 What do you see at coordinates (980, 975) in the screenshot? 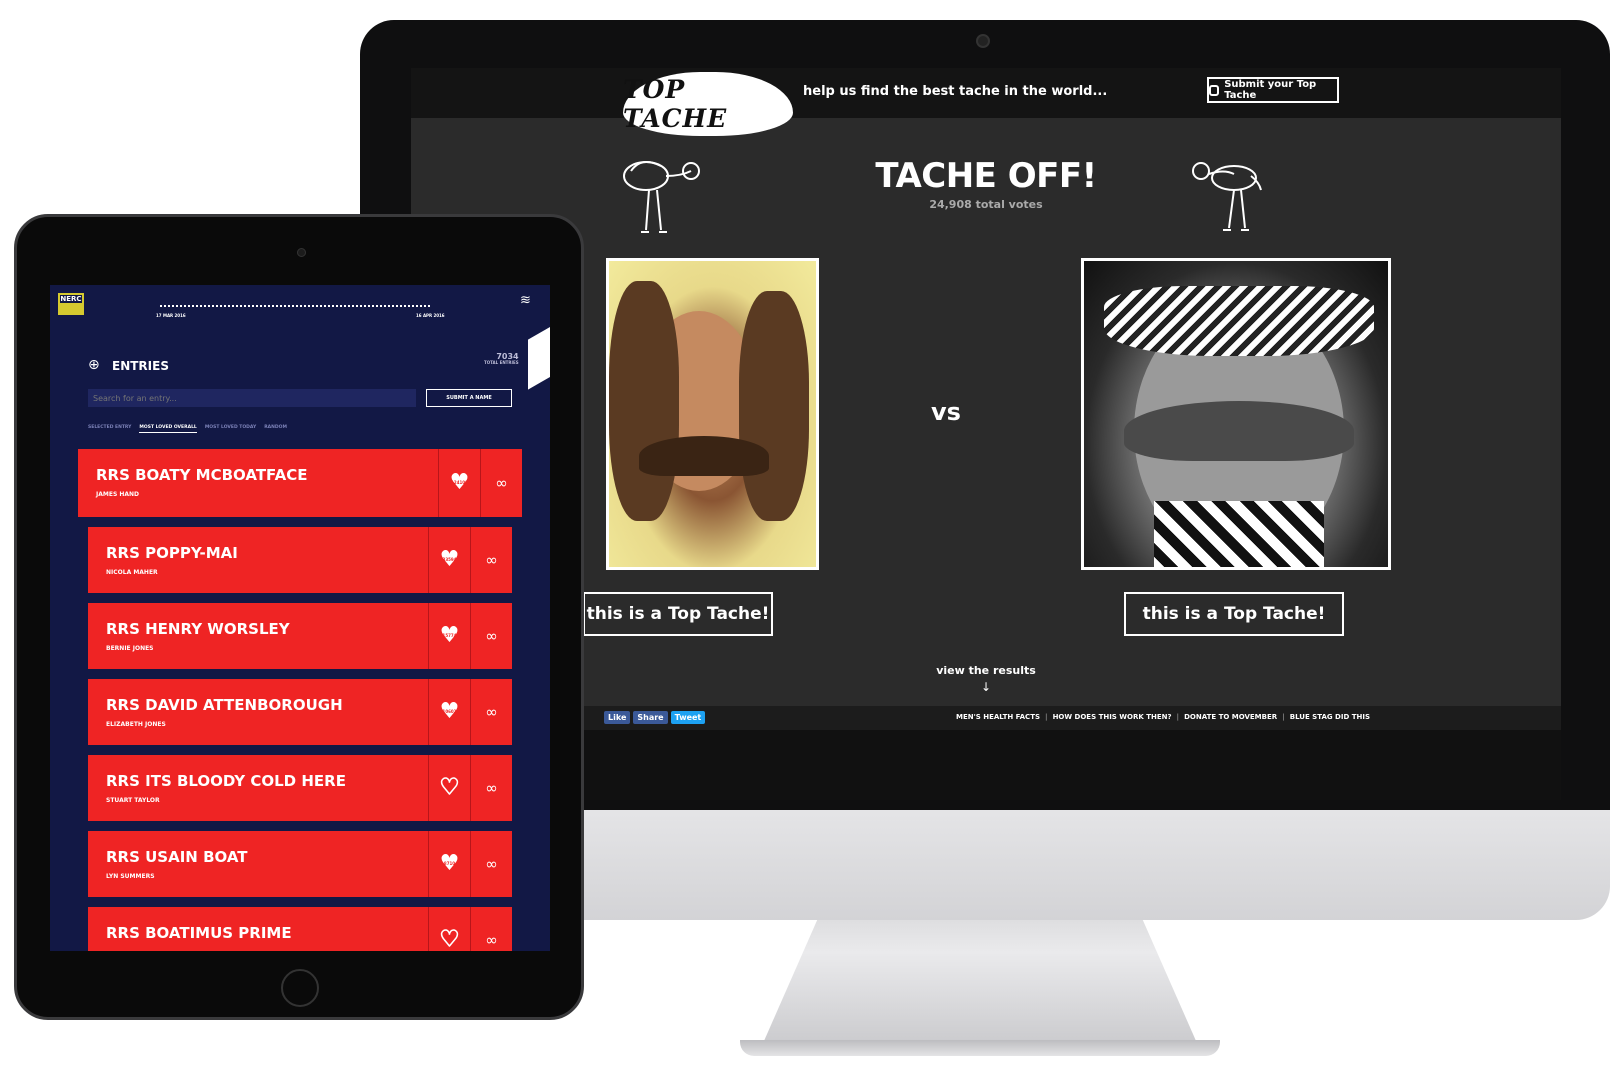
I see `imac-stand` at bounding box center [980, 975].